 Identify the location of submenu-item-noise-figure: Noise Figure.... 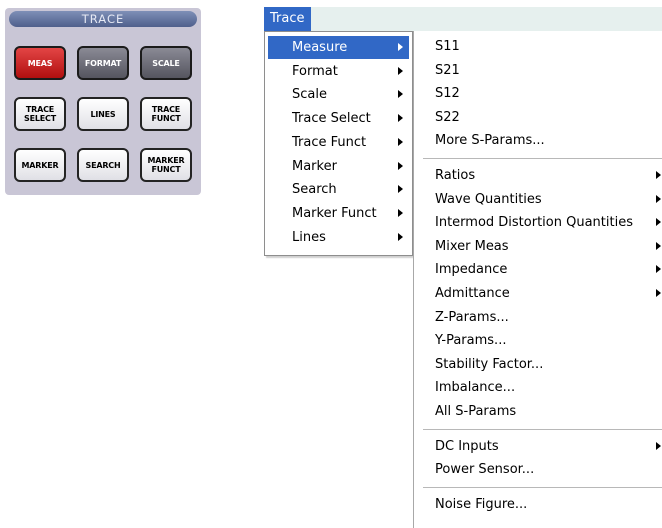
(538, 504).